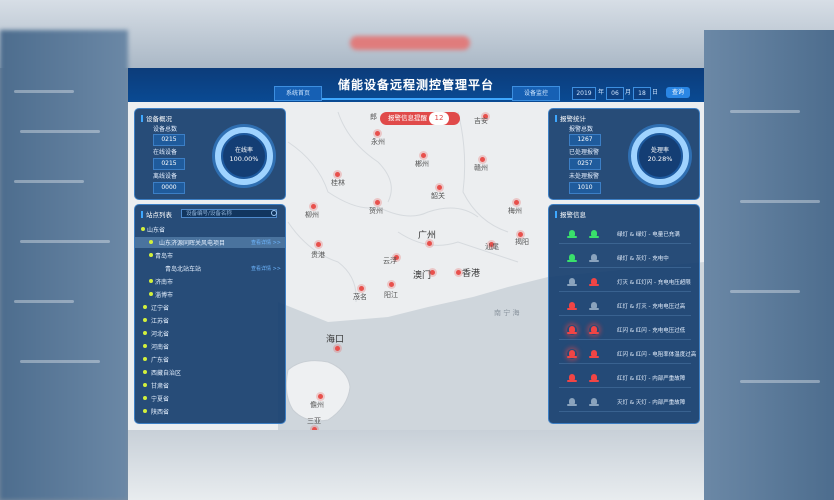 Image resolution: width=834 pixels, height=500 pixels. I want to click on city-label: 海口, so click(335, 340).